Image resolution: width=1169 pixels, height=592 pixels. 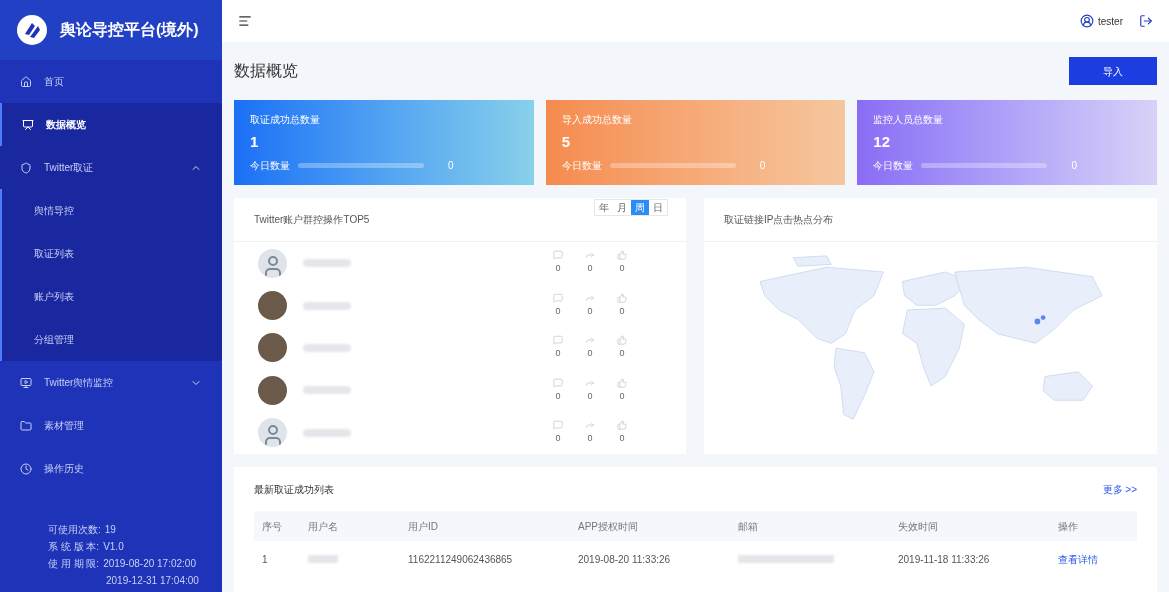 What do you see at coordinates (113, 547) in the screenshot?
I see `footer-value: V1.0` at bounding box center [113, 547].